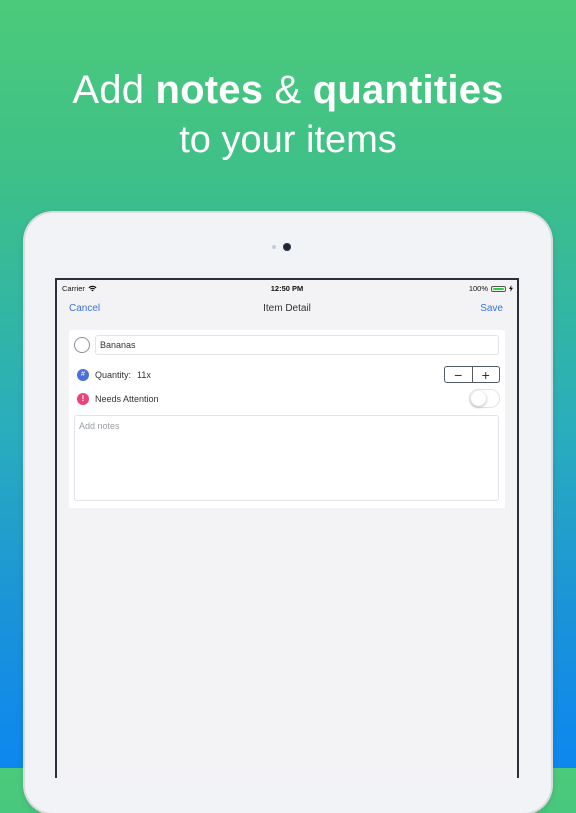 This screenshot has width=576, height=813. Describe the element at coordinates (478, 398) in the screenshot. I see `toggle-knob` at that location.